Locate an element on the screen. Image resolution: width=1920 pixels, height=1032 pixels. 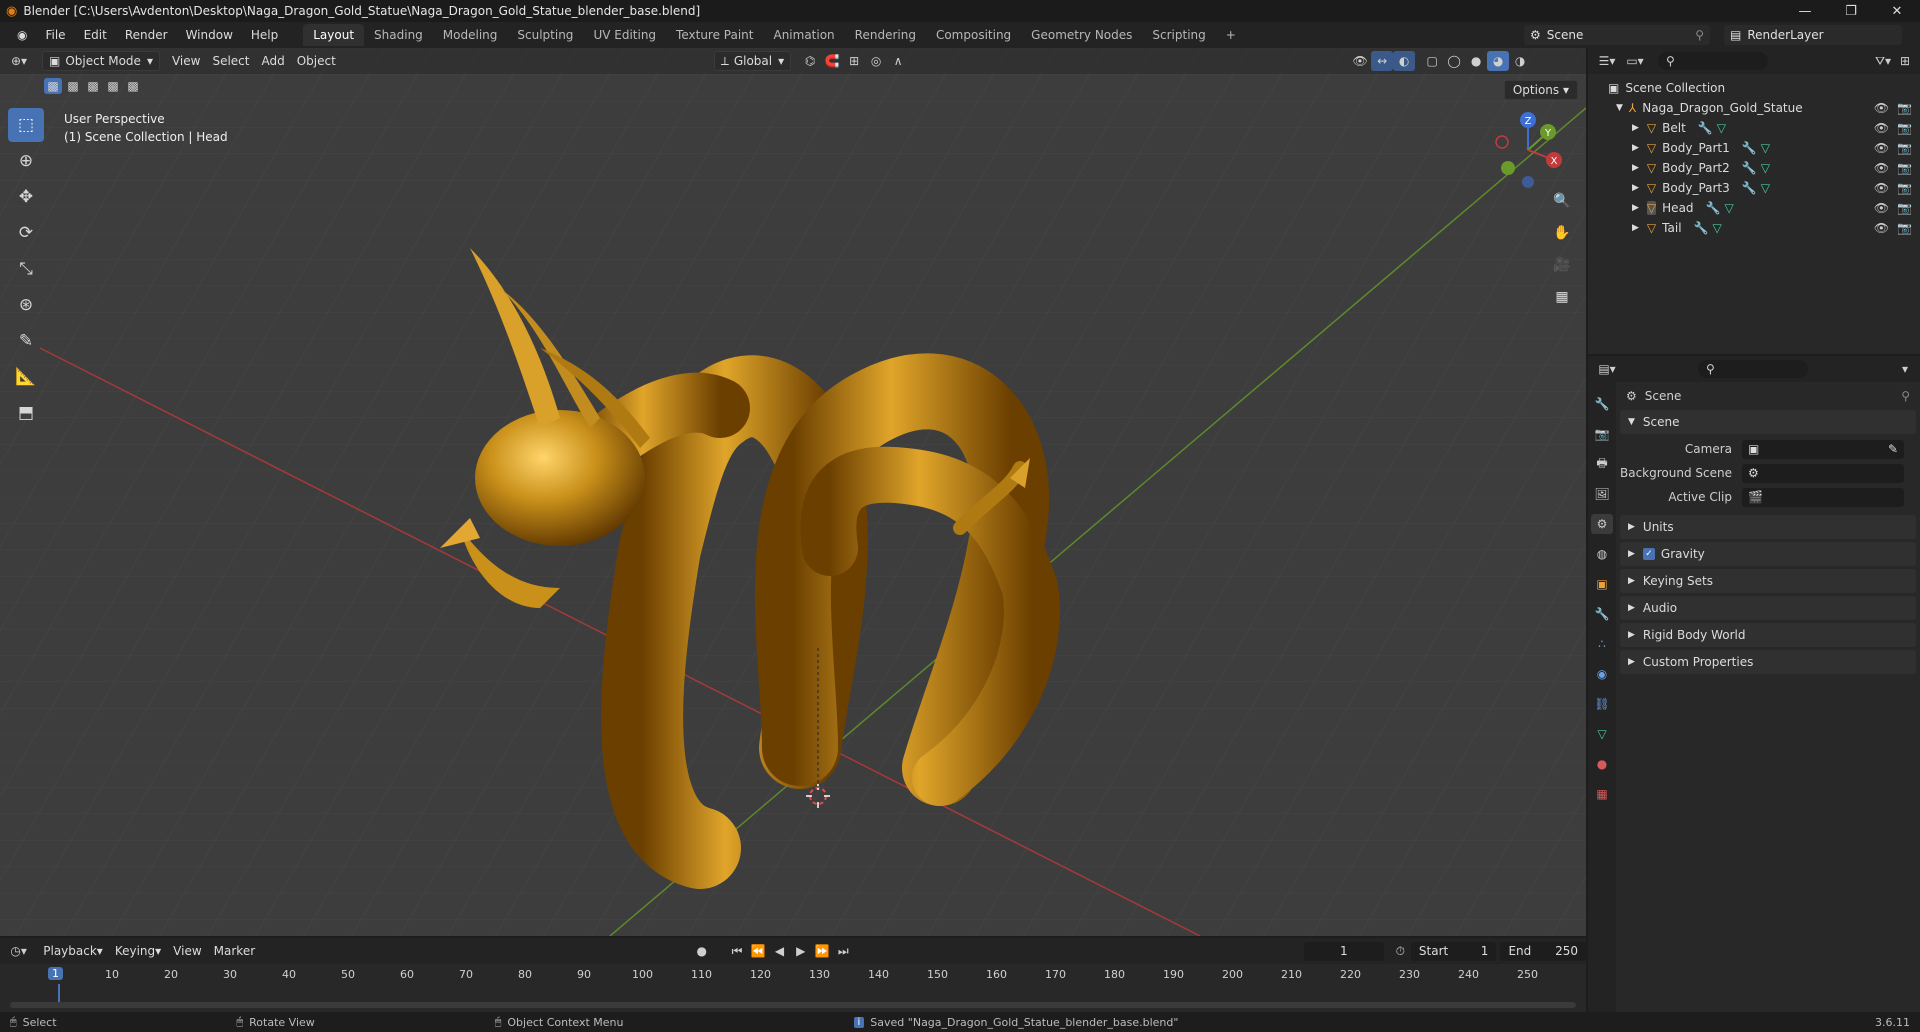
play-icon: ▶ is located at coordinates (800, 951).